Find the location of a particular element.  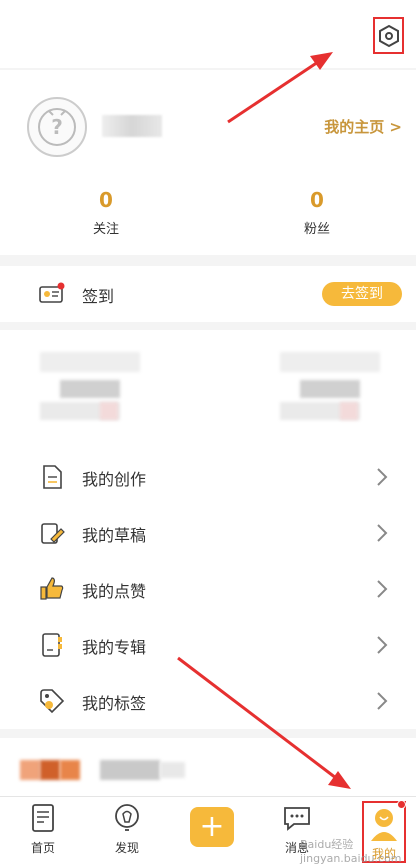

signin-row: 签到 去签到 is located at coordinates (208, 294).